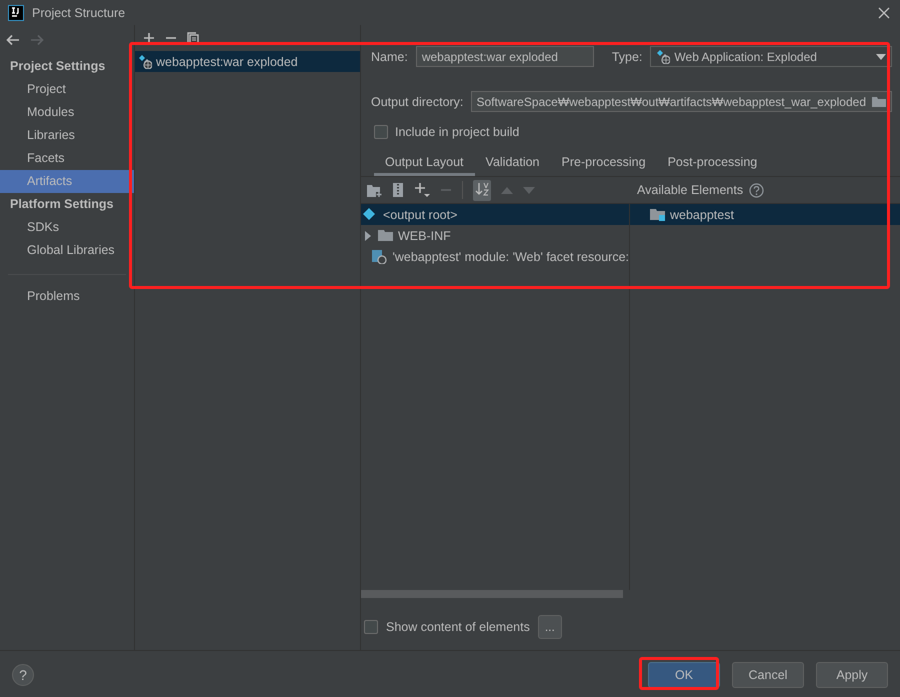 The image size is (900, 697). Describe the element at coordinates (492, 594) in the screenshot. I see `scrollbar` at that location.